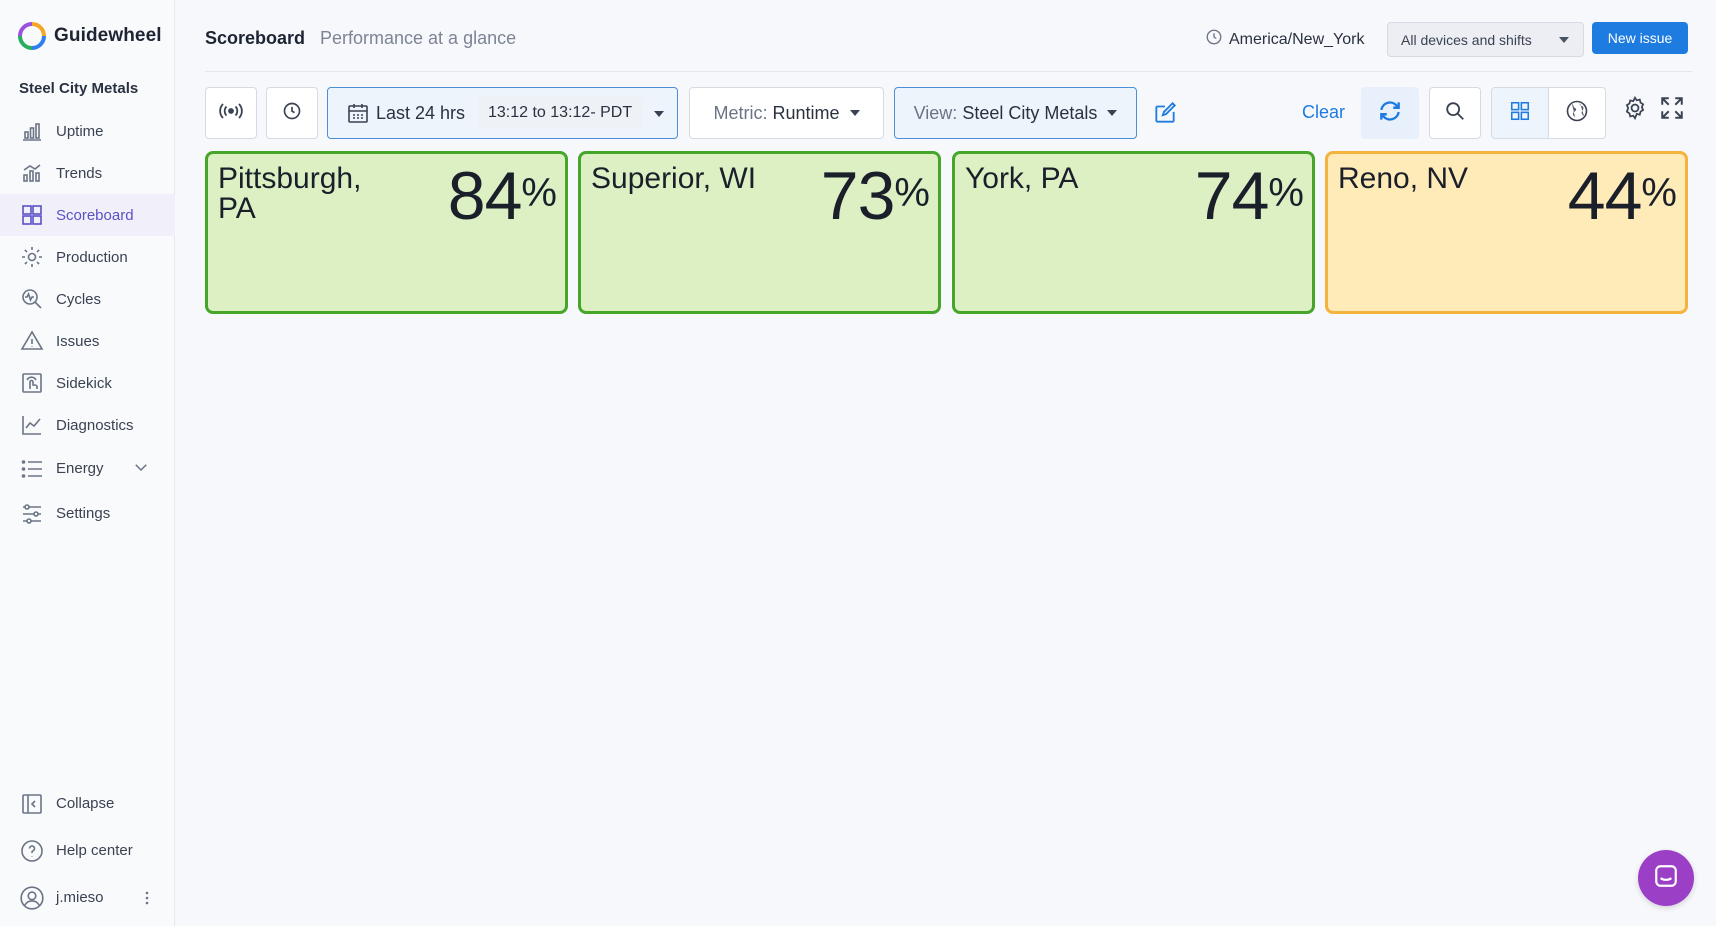 The image size is (1716, 926). I want to click on sidebar-item-production: Production, so click(87, 257).